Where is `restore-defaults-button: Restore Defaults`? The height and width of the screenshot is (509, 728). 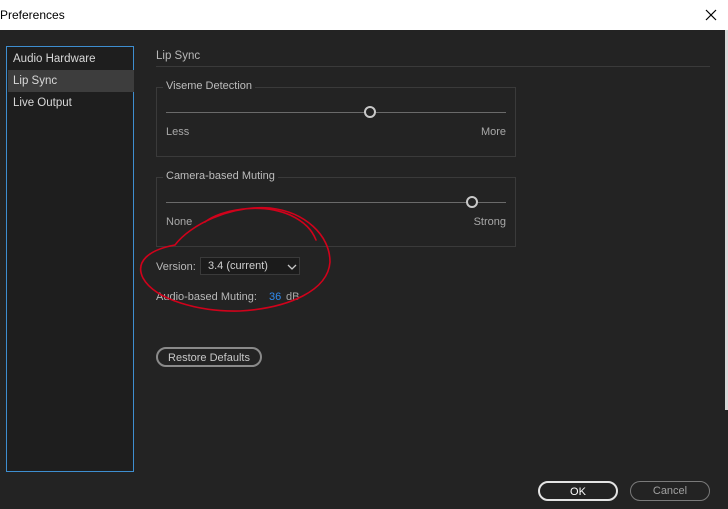 restore-defaults-button: Restore Defaults is located at coordinates (209, 357).